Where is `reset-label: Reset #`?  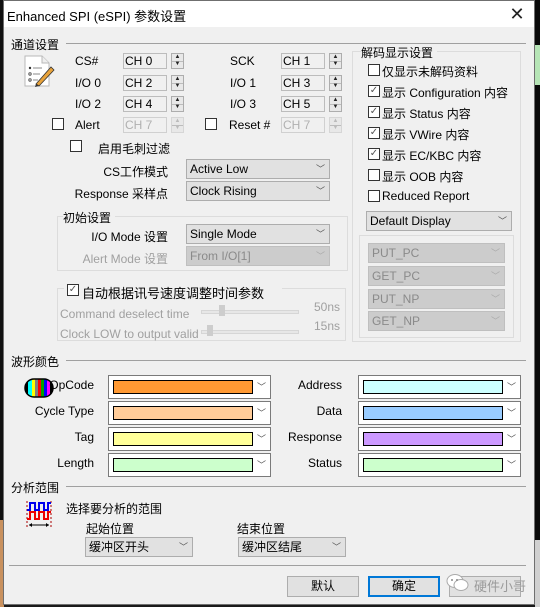 reset-label: Reset # is located at coordinates (250, 125).